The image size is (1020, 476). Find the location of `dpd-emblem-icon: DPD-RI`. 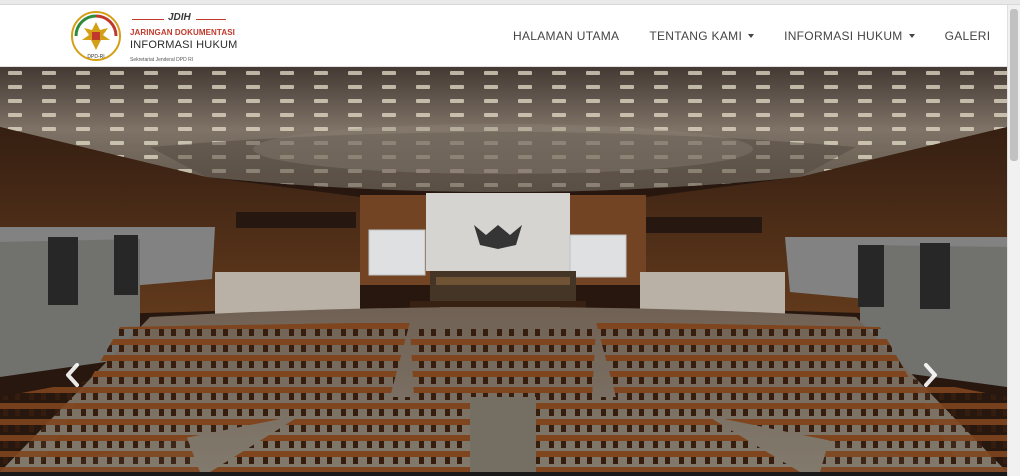

dpd-emblem-icon: DPD-RI is located at coordinates (96, 36).